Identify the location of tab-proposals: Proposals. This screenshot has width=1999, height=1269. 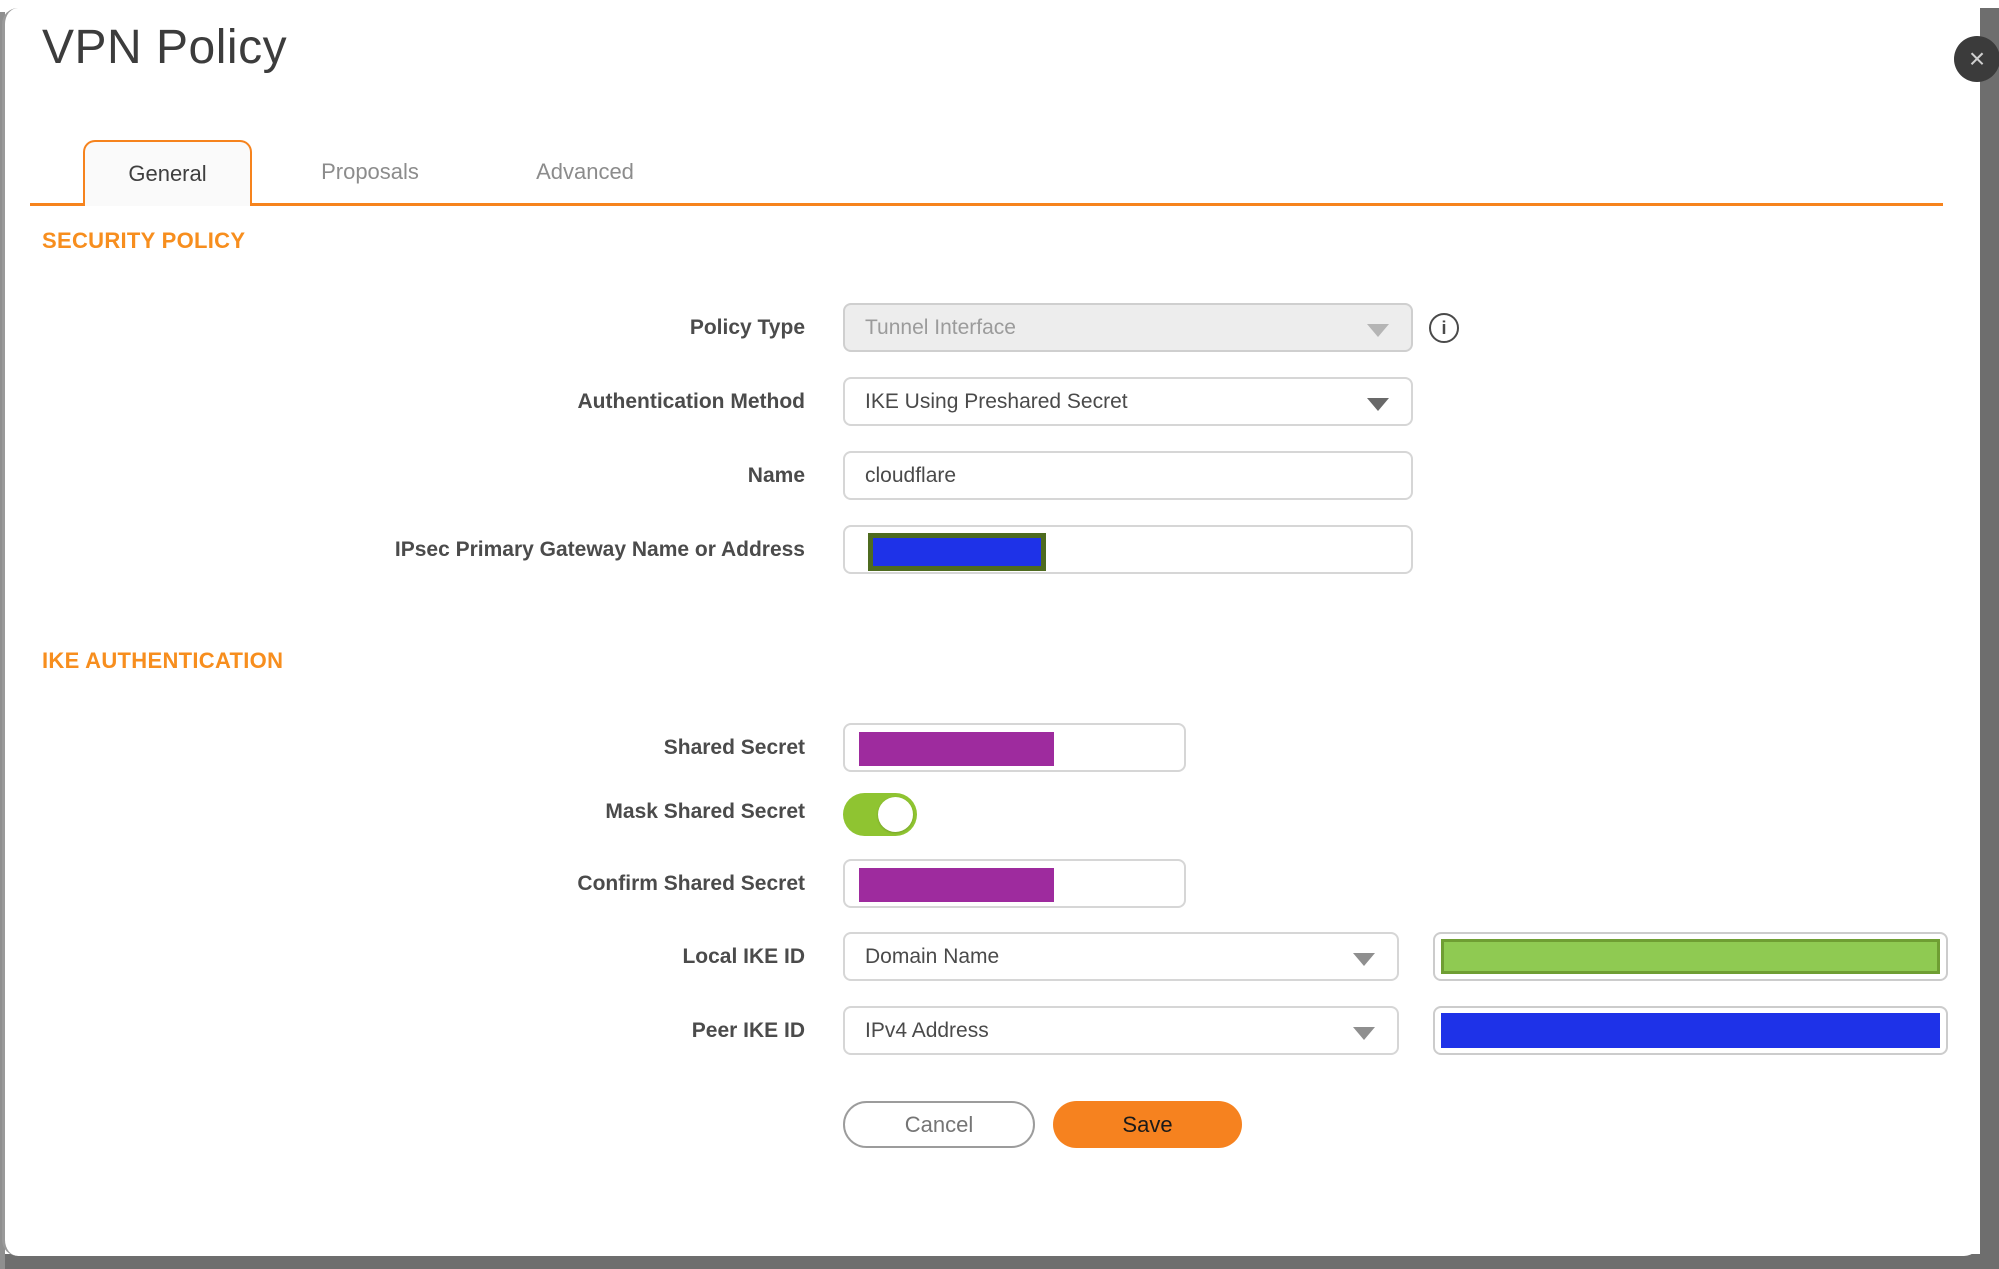
(370, 172).